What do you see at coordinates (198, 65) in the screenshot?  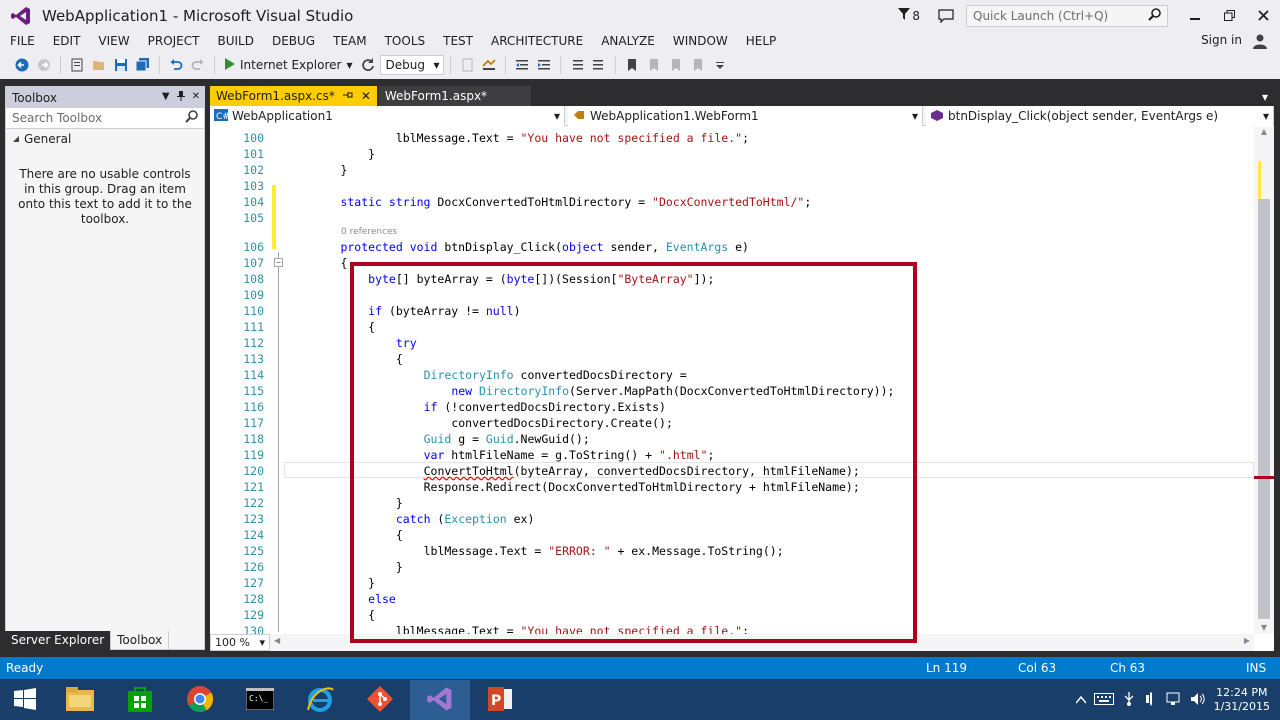 I see `redo-icon` at bounding box center [198, 65].